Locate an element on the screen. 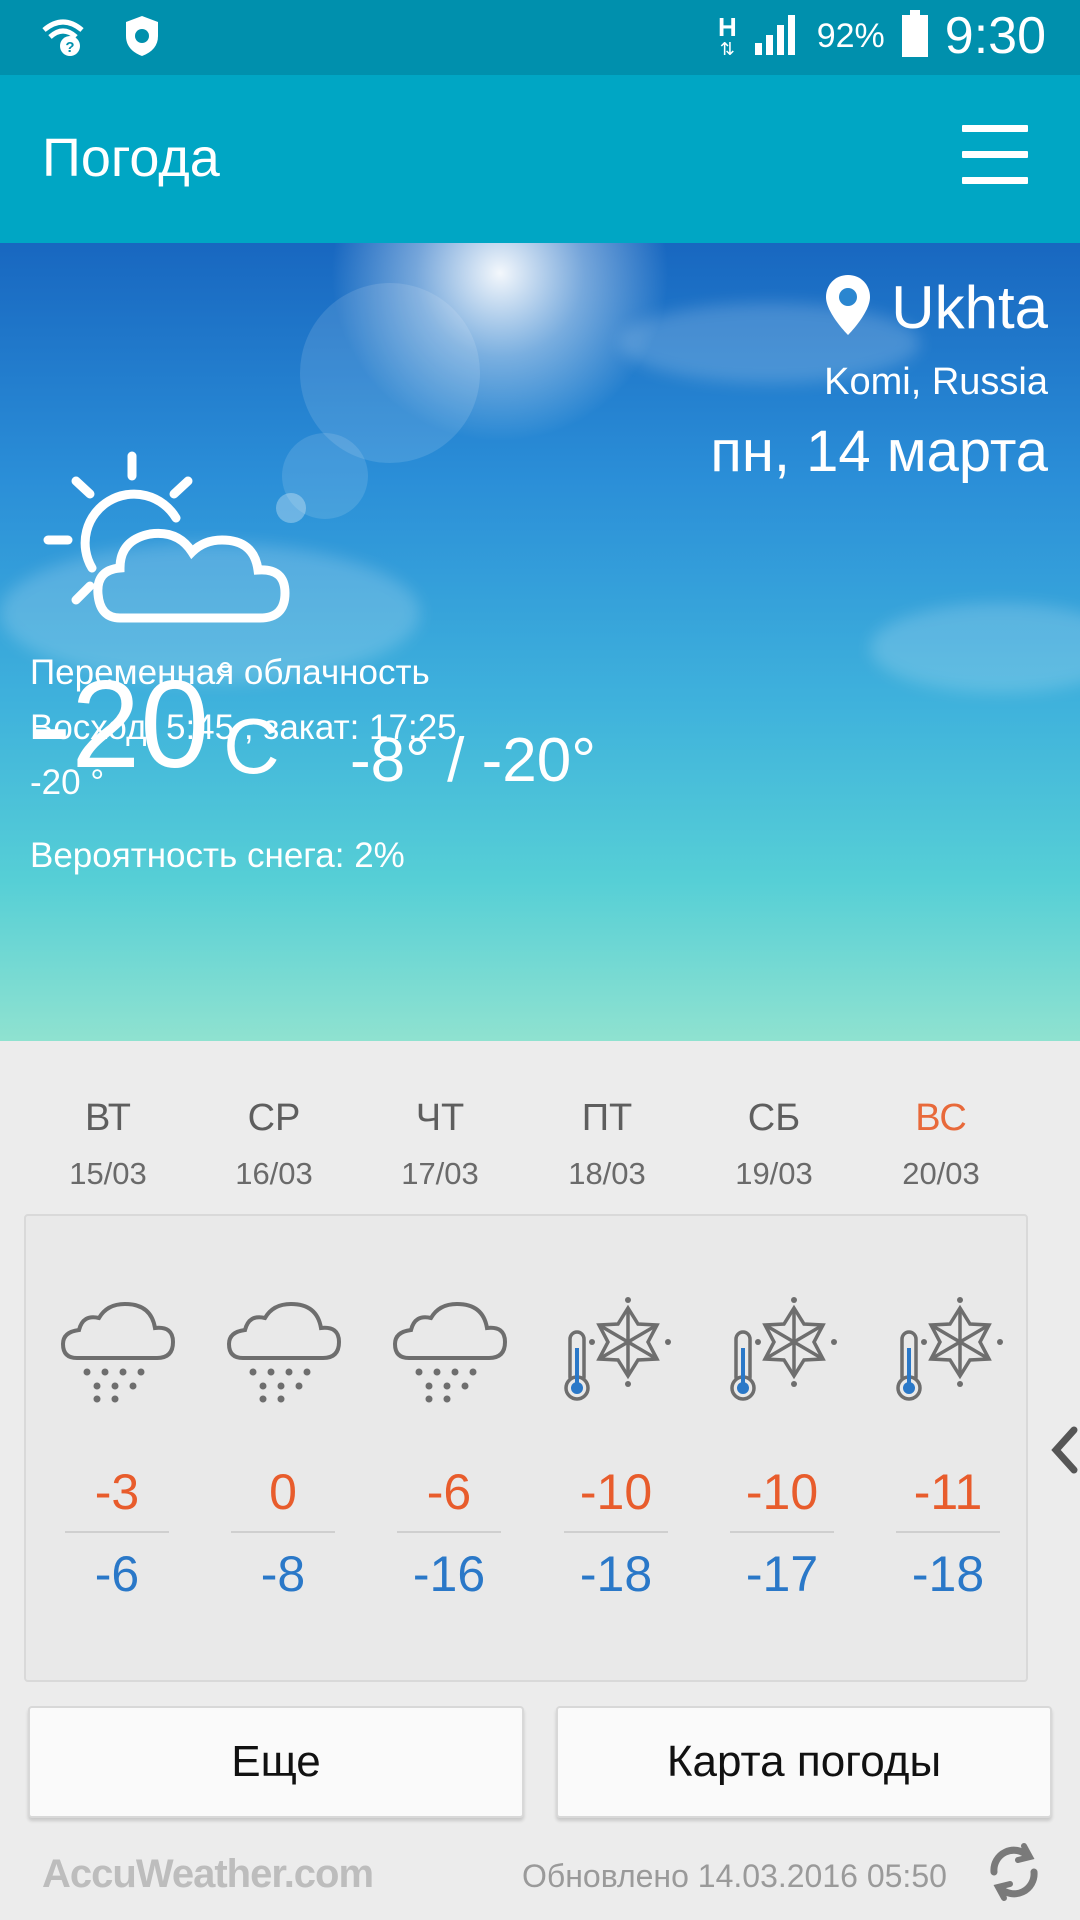  weather-map-button: Карта погоды is located at coordinates (804, 1762).